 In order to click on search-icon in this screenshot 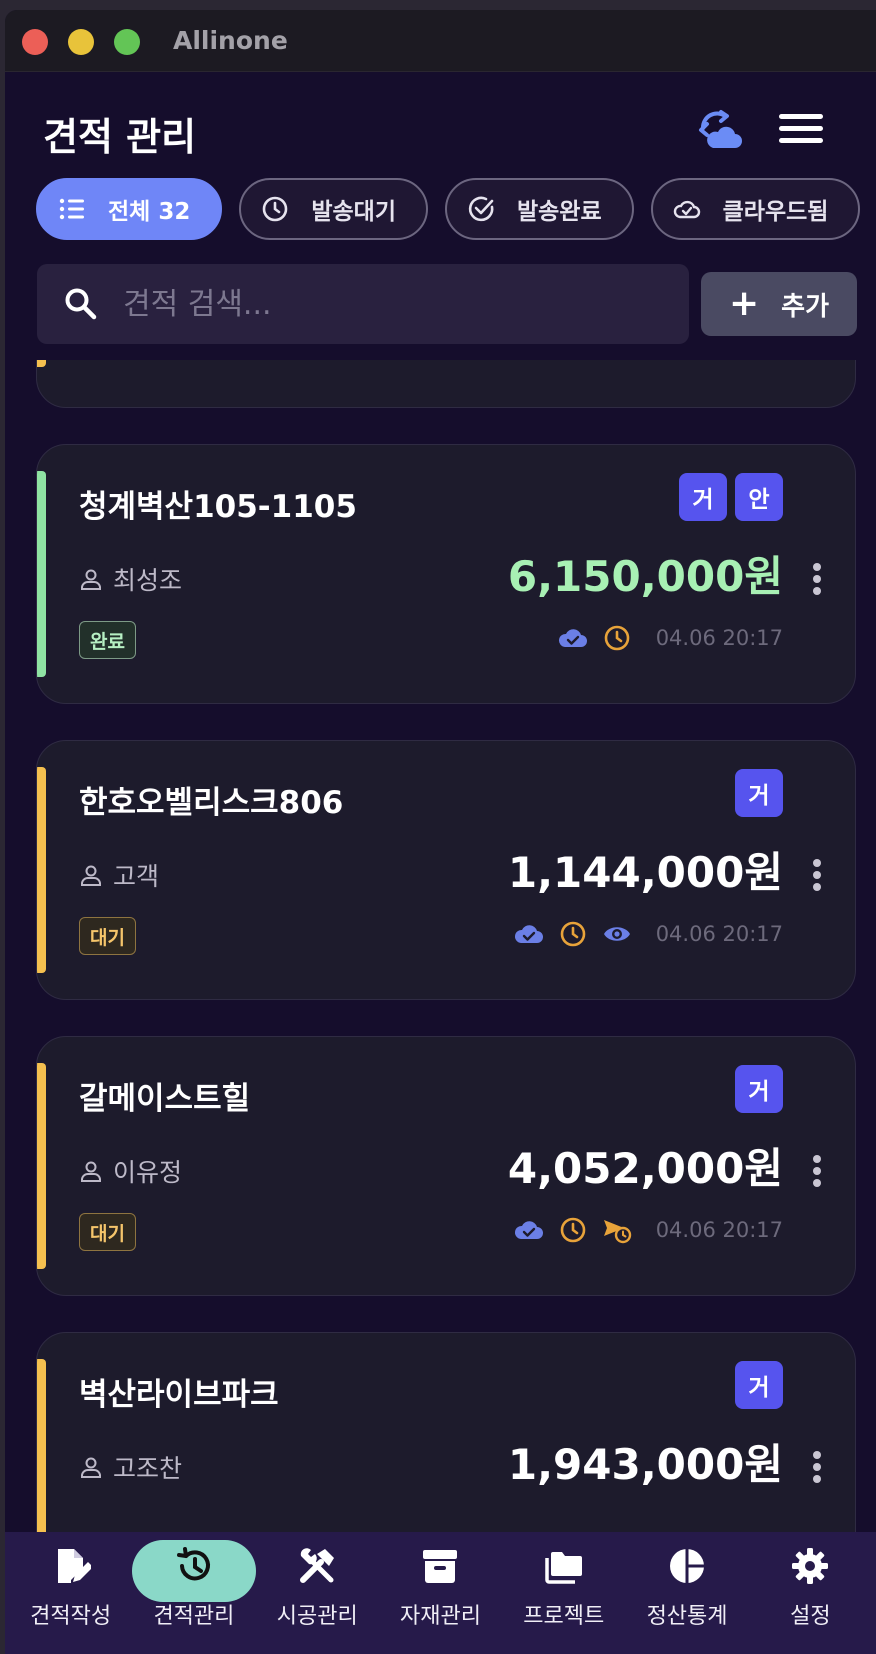, I will do `click(81, 304)`.